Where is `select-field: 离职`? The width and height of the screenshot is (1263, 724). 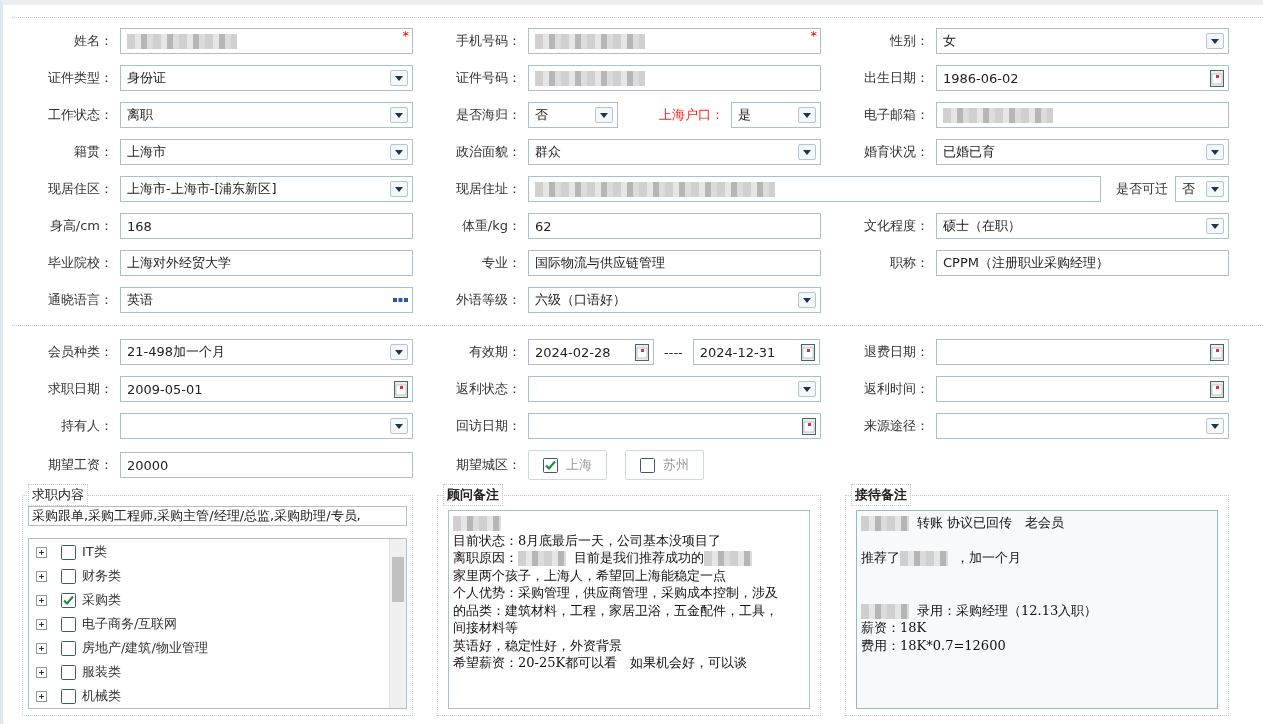 select-field: 离职 is located at coordinates (266, 115).